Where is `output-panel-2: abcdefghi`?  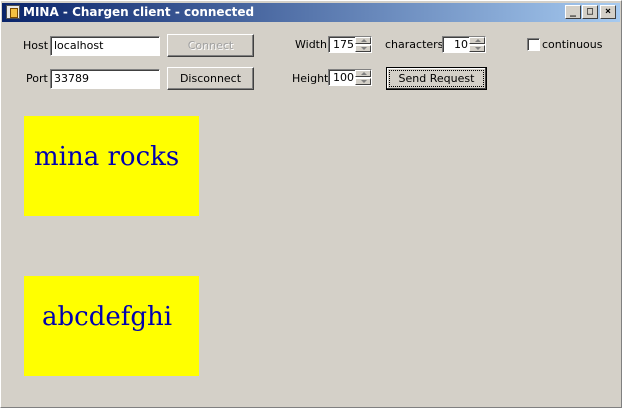
output-panel-2: abcdefghi is located at coordinates (111, 326).